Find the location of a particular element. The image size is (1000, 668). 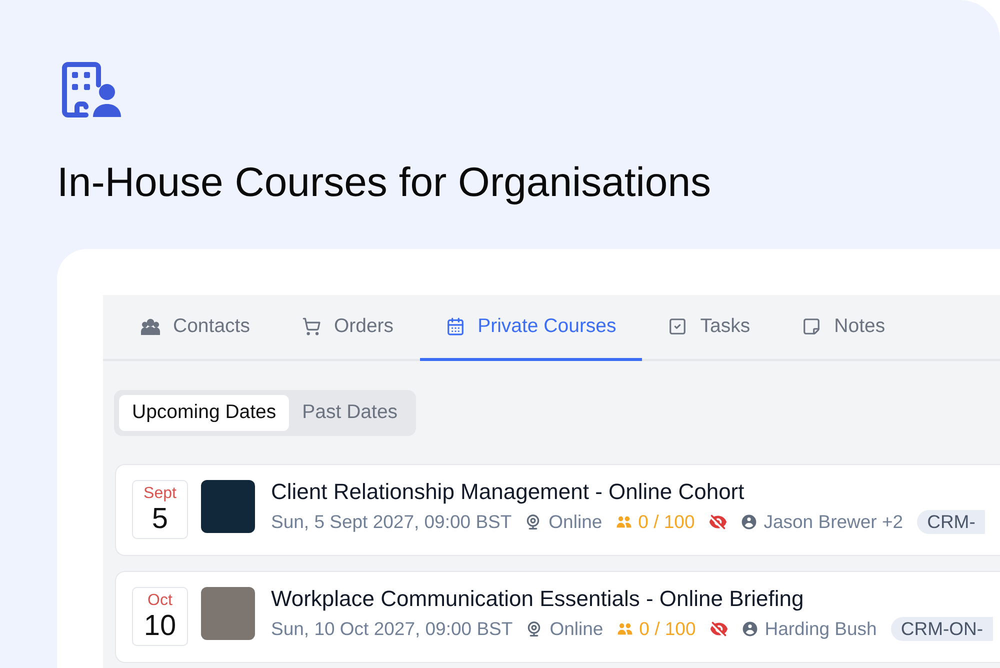

people-group-icon is located at coordinates (150, 326).